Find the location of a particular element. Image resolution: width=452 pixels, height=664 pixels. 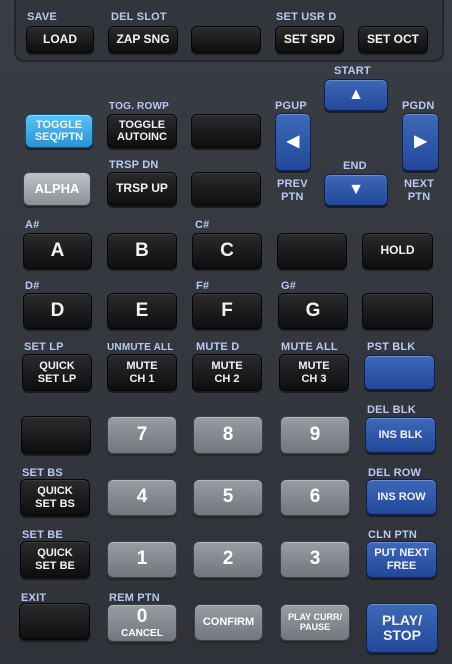

quick-set-lp-line1: QUICK is located at coordinates (57, 366).